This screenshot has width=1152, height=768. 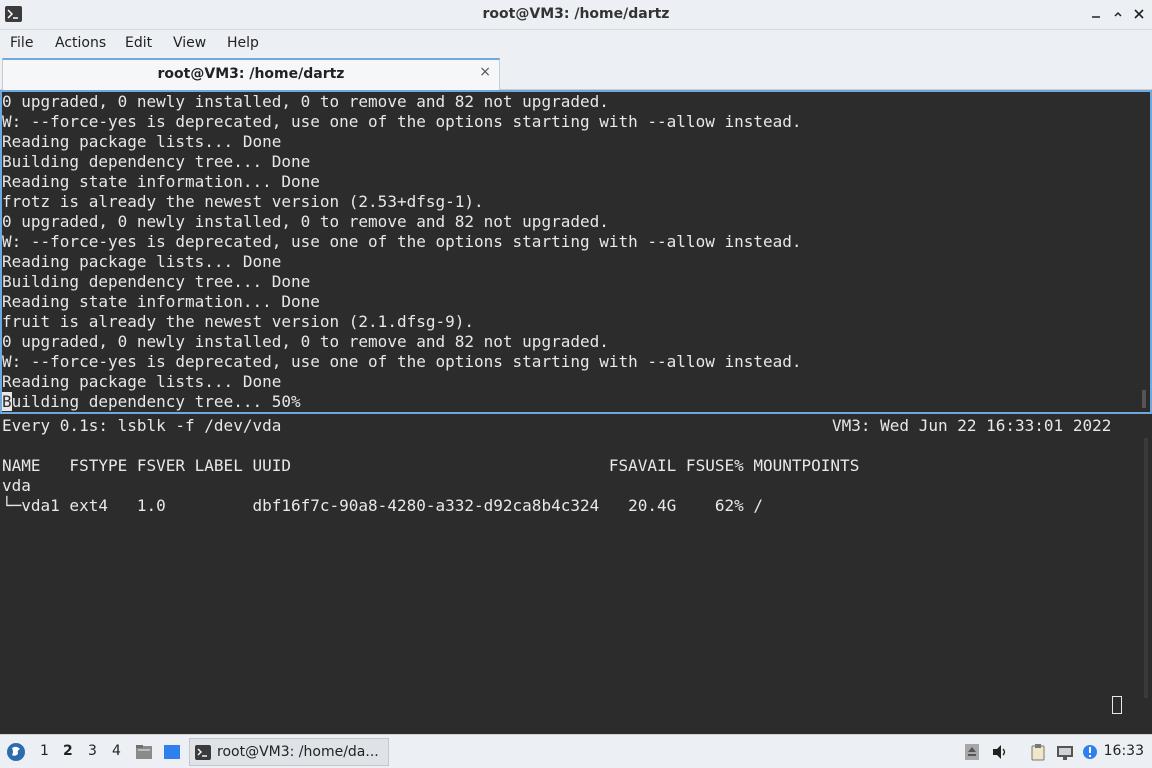 What do you see at coordinates (172, 752) in the screenshot?
I see `desktop-icon` at bounding box center [172, 752].